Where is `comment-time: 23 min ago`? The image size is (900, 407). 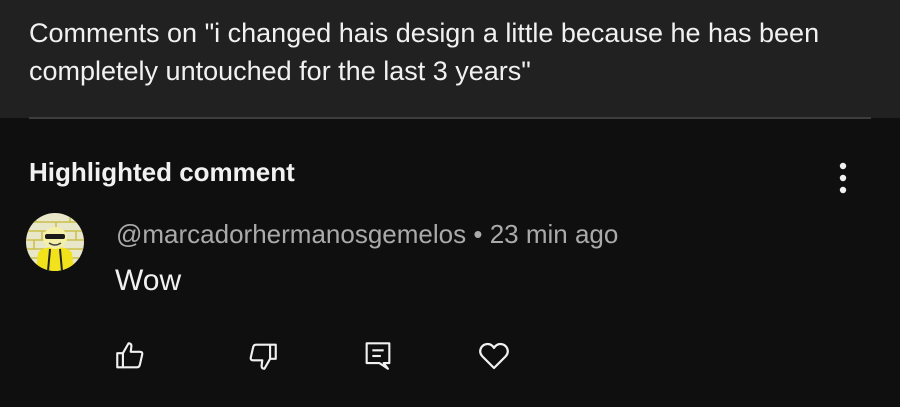 comment-time: 23 min ago is located at coordinates (554, 234).